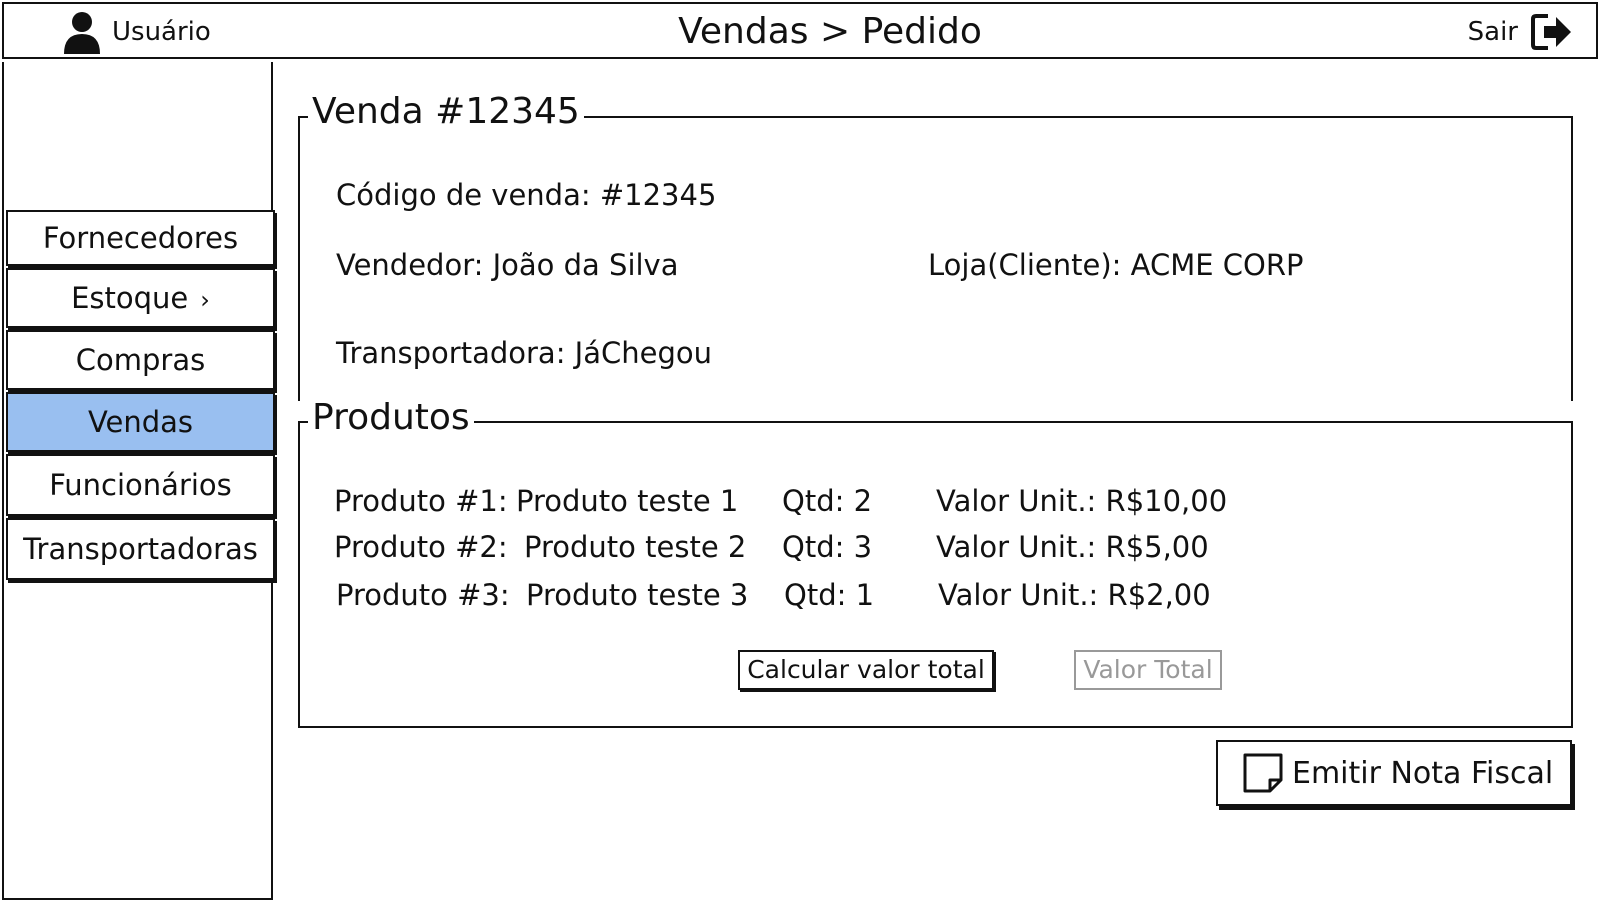 Image resolution: width=1600 pixels, height=900 pixels. I want to click on issue-invoice-label: Emitir Nota Fiscal, so click(1423, 773).